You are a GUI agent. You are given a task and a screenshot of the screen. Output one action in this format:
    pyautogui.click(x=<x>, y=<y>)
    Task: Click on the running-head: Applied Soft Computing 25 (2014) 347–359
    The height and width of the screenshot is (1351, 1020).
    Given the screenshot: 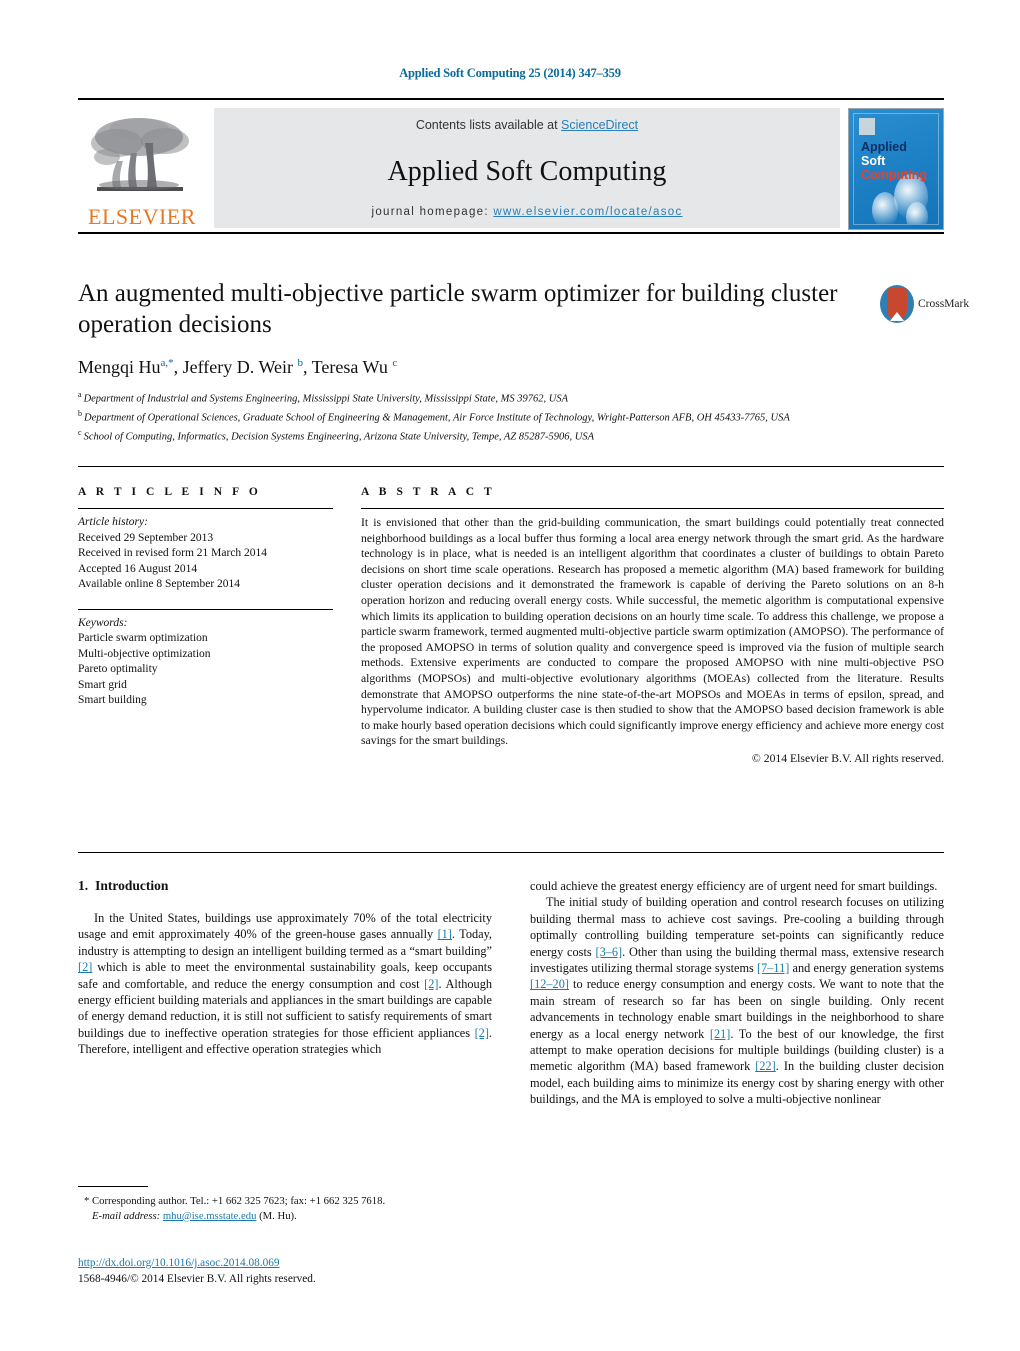 What is the action you would take?
    pyautogui.click(x=510, y=73)
    